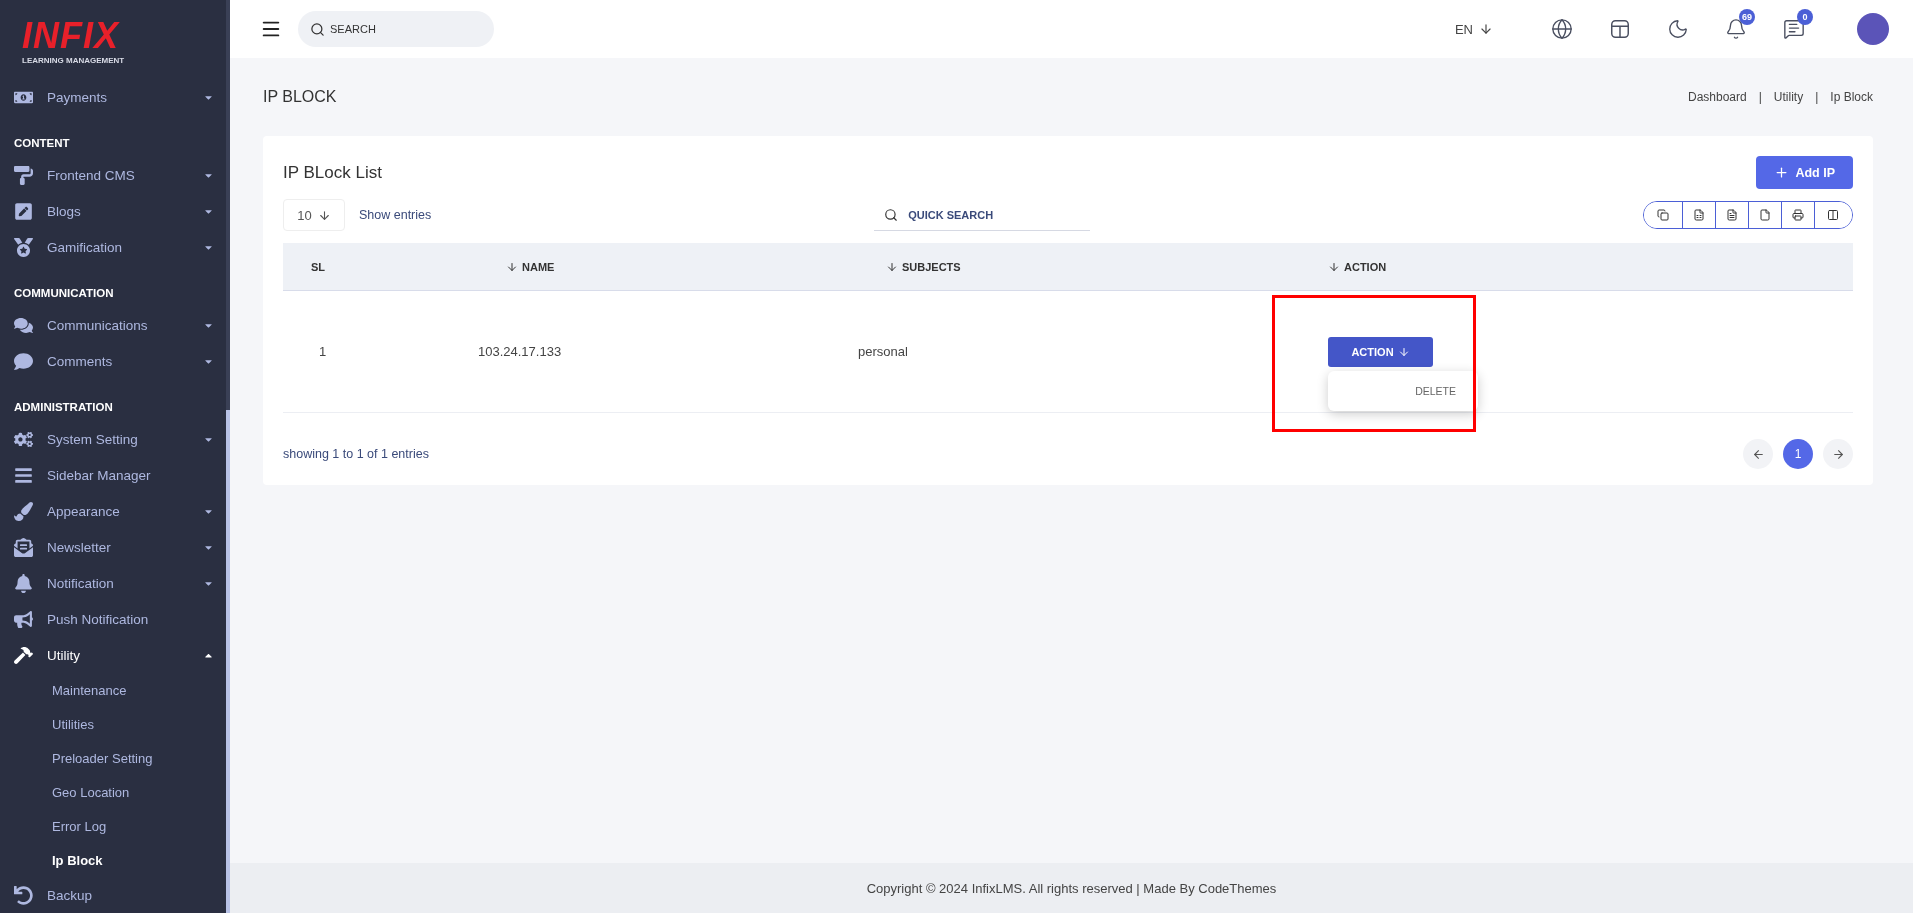  Describe the element at coordinates (23, 247) in the screenshot. I see `medal-icon` at that location.